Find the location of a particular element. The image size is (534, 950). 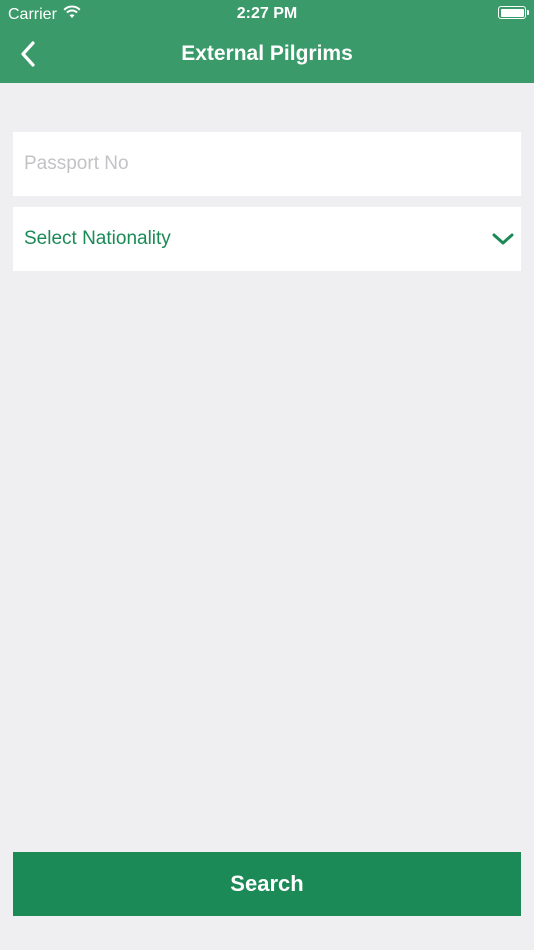

battery-icon is located at coordinates (513, 12).